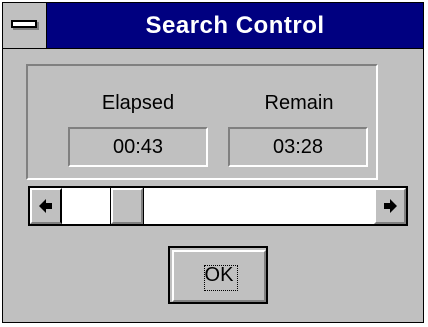 The width and height of the screenshot is (428, 327). I want to click on remain-time-field: 03:28, so click(298, 147).